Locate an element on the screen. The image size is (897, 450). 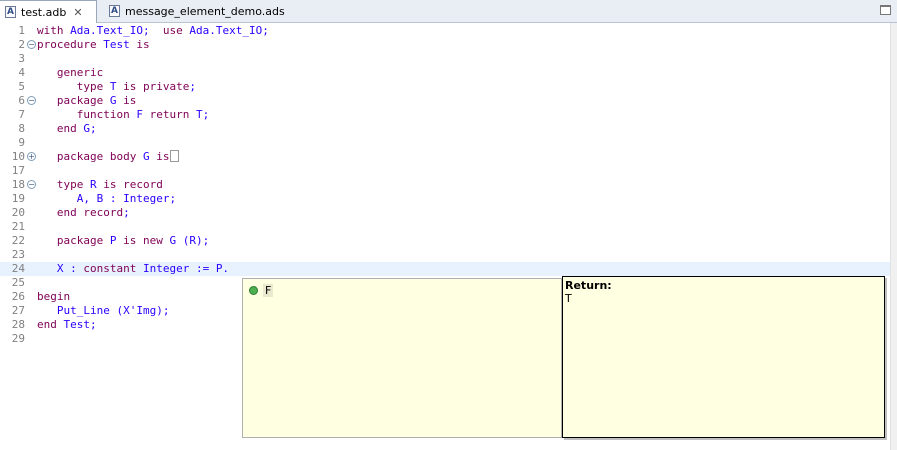
code-line: 5 type T is private; is located at coordinates (107, 86).